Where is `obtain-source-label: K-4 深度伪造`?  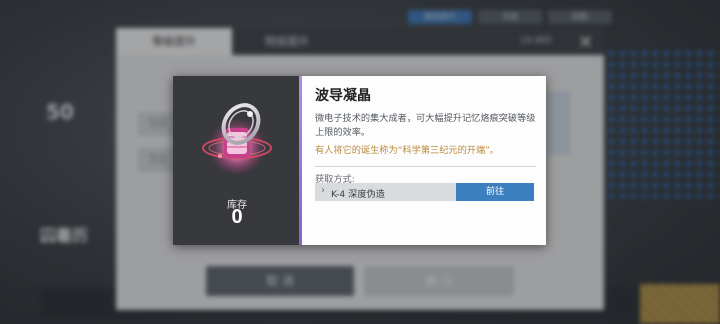
obtain-source-label: K-4 深度伪造 is located at coordinates (358, 194).